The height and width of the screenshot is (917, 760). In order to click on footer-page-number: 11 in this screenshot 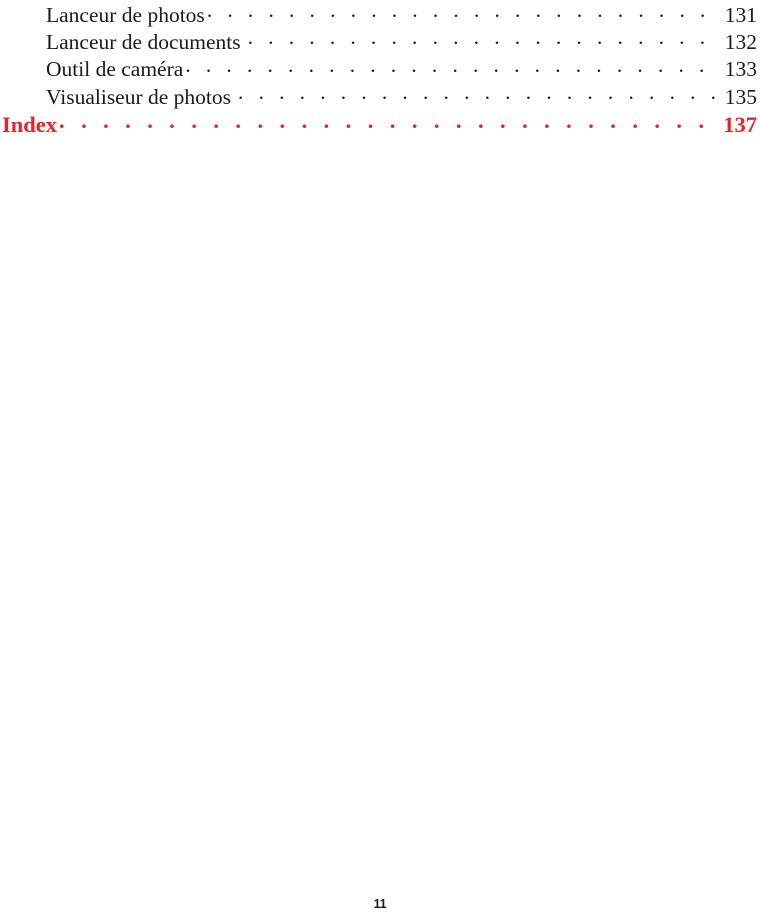, I will do `click(380, 904)`.